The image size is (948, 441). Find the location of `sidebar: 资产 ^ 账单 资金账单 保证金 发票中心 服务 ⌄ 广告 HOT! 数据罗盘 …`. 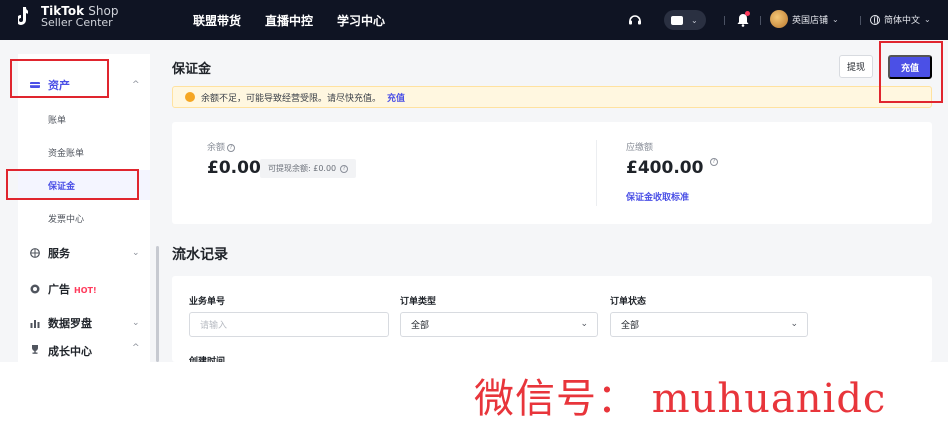

sidebar: 资产 ^ 账单 资金账单 保证金 发票中心 服务 ⌄ 广告 HOT! 数据罗盘 … is located at coordinates (80, 201).